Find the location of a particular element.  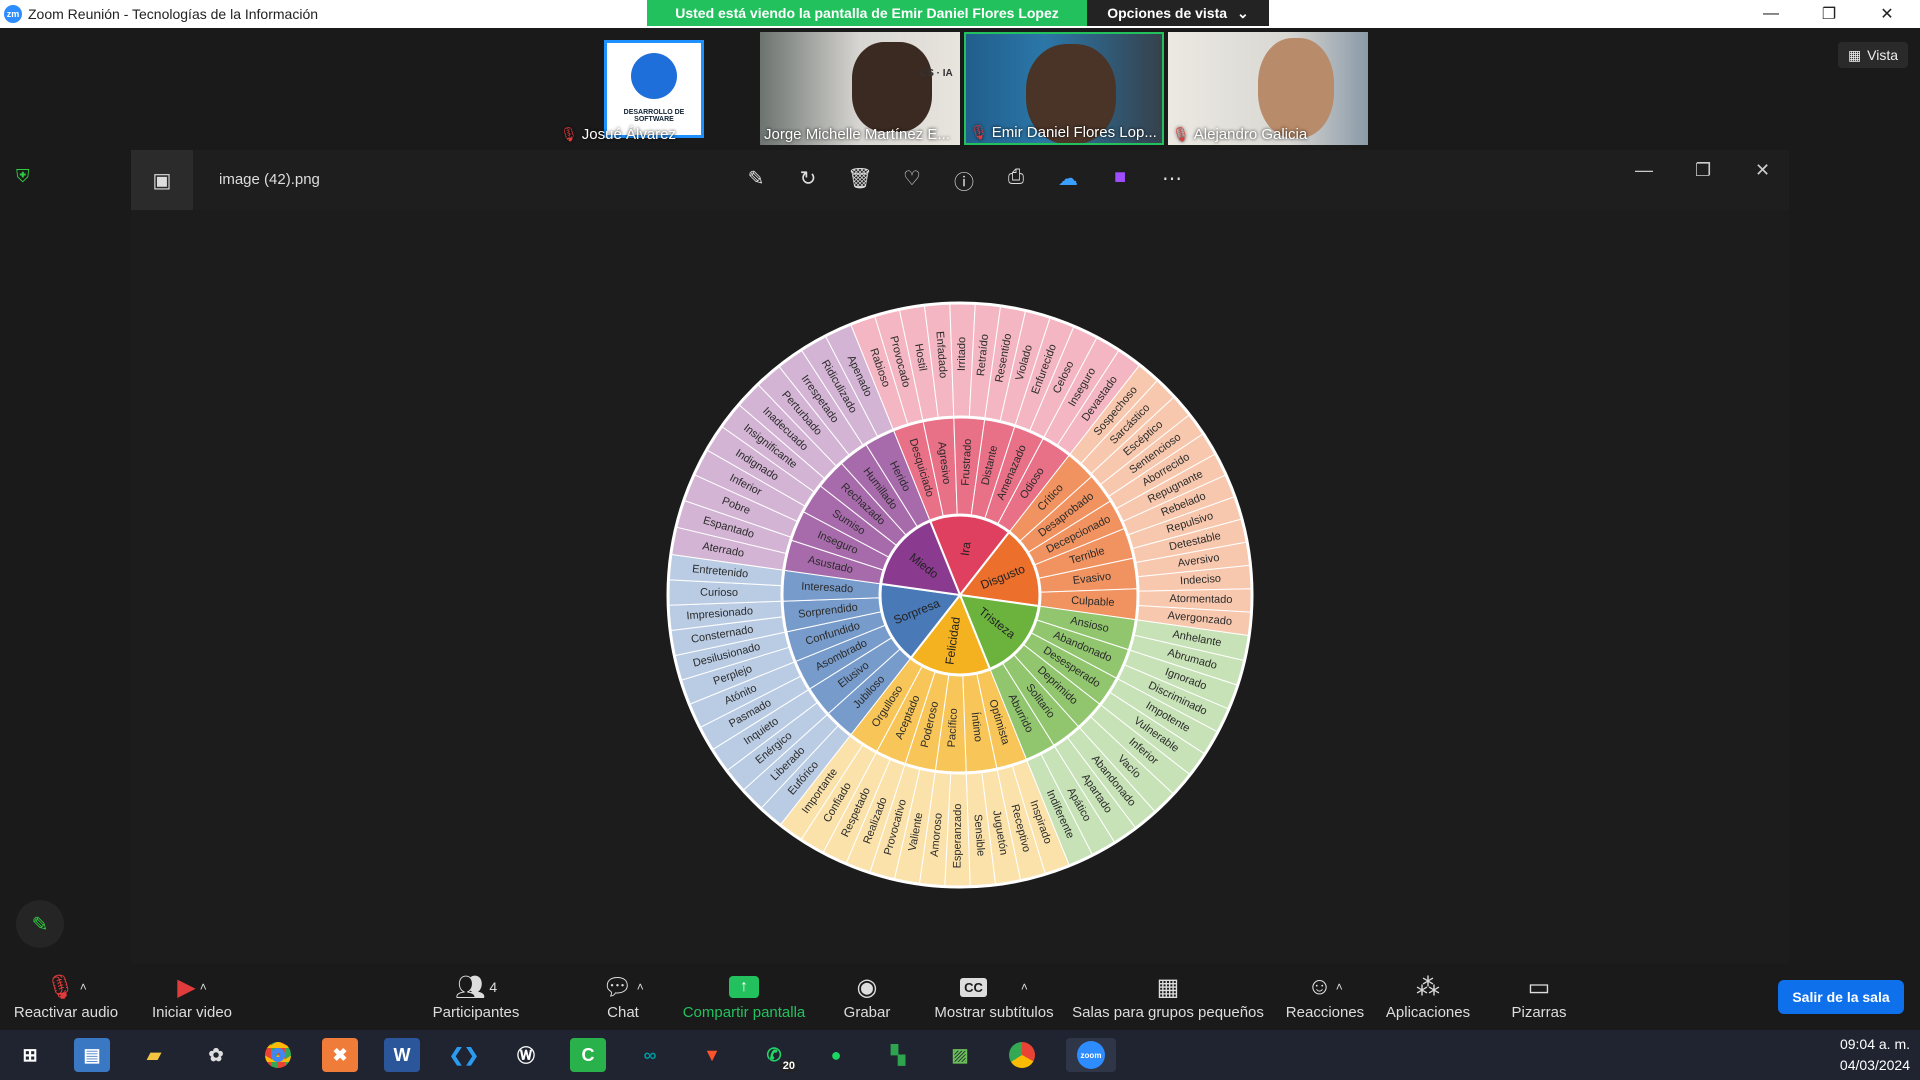

edit-image-icon: ✎ is located at coordinates (756, 180).